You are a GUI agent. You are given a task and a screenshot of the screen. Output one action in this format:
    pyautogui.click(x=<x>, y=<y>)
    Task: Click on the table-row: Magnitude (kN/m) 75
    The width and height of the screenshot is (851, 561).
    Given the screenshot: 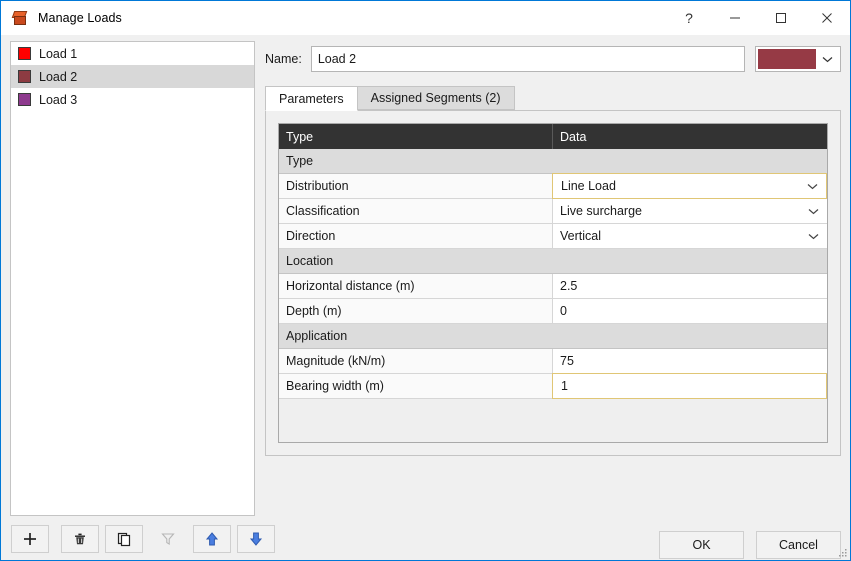 What is the action you would take?
    pyautogui.click(x=553, y=361)
    